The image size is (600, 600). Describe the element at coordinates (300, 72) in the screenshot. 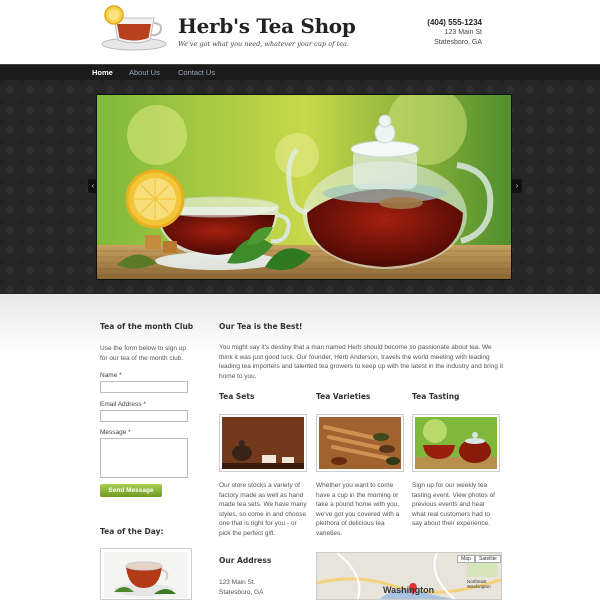

I see `main-nav: Home About Us Contact Us` at that location.